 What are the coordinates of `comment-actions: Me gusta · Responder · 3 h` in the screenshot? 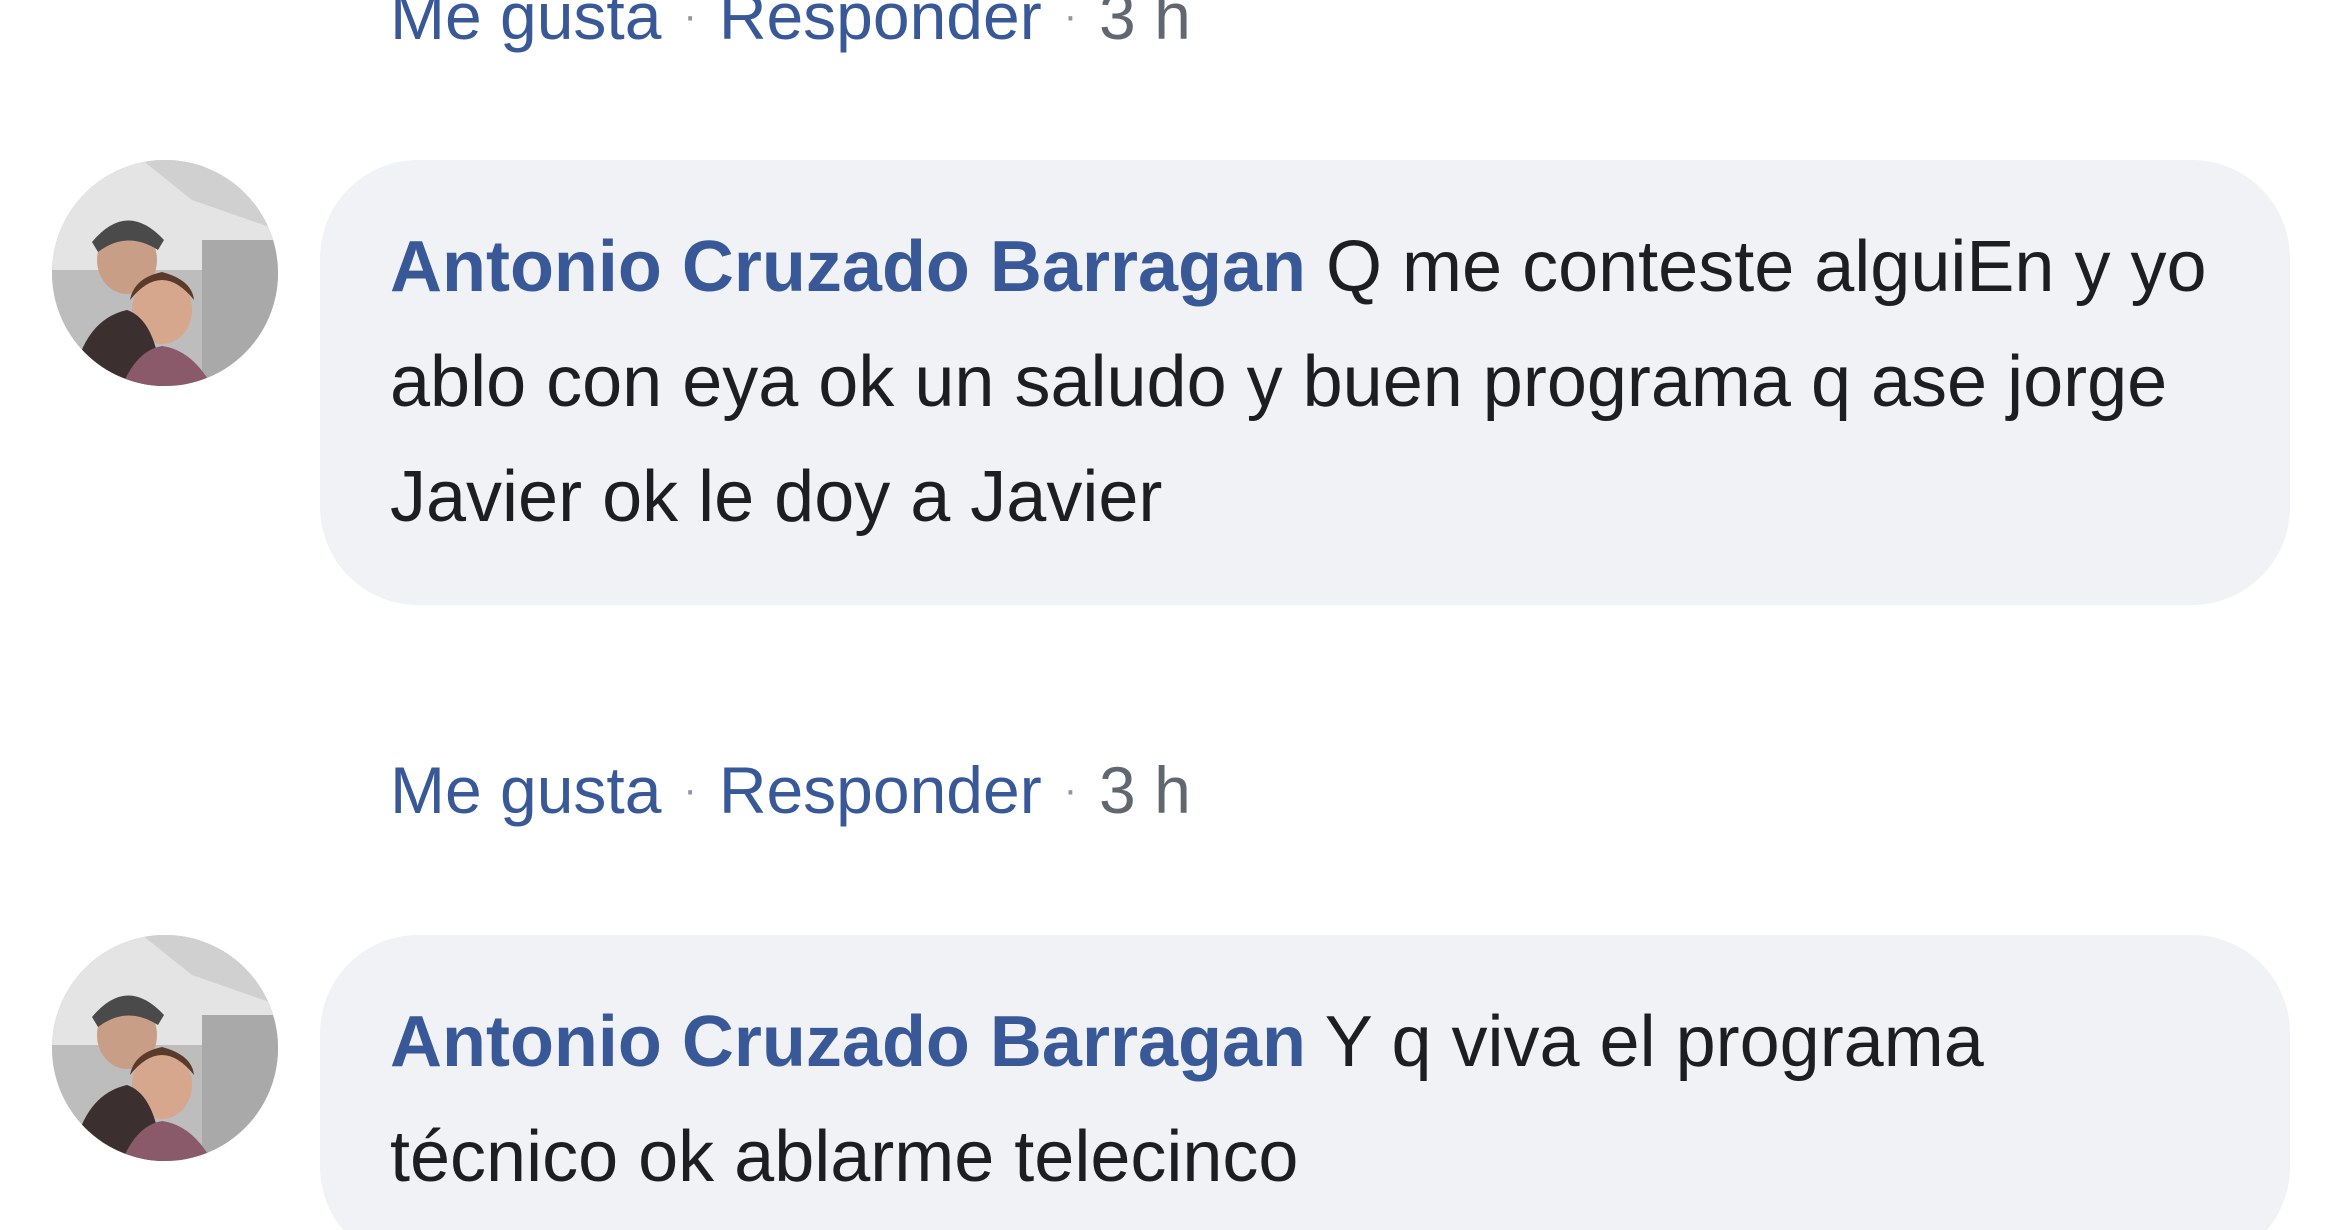 It's located at (790, 793).